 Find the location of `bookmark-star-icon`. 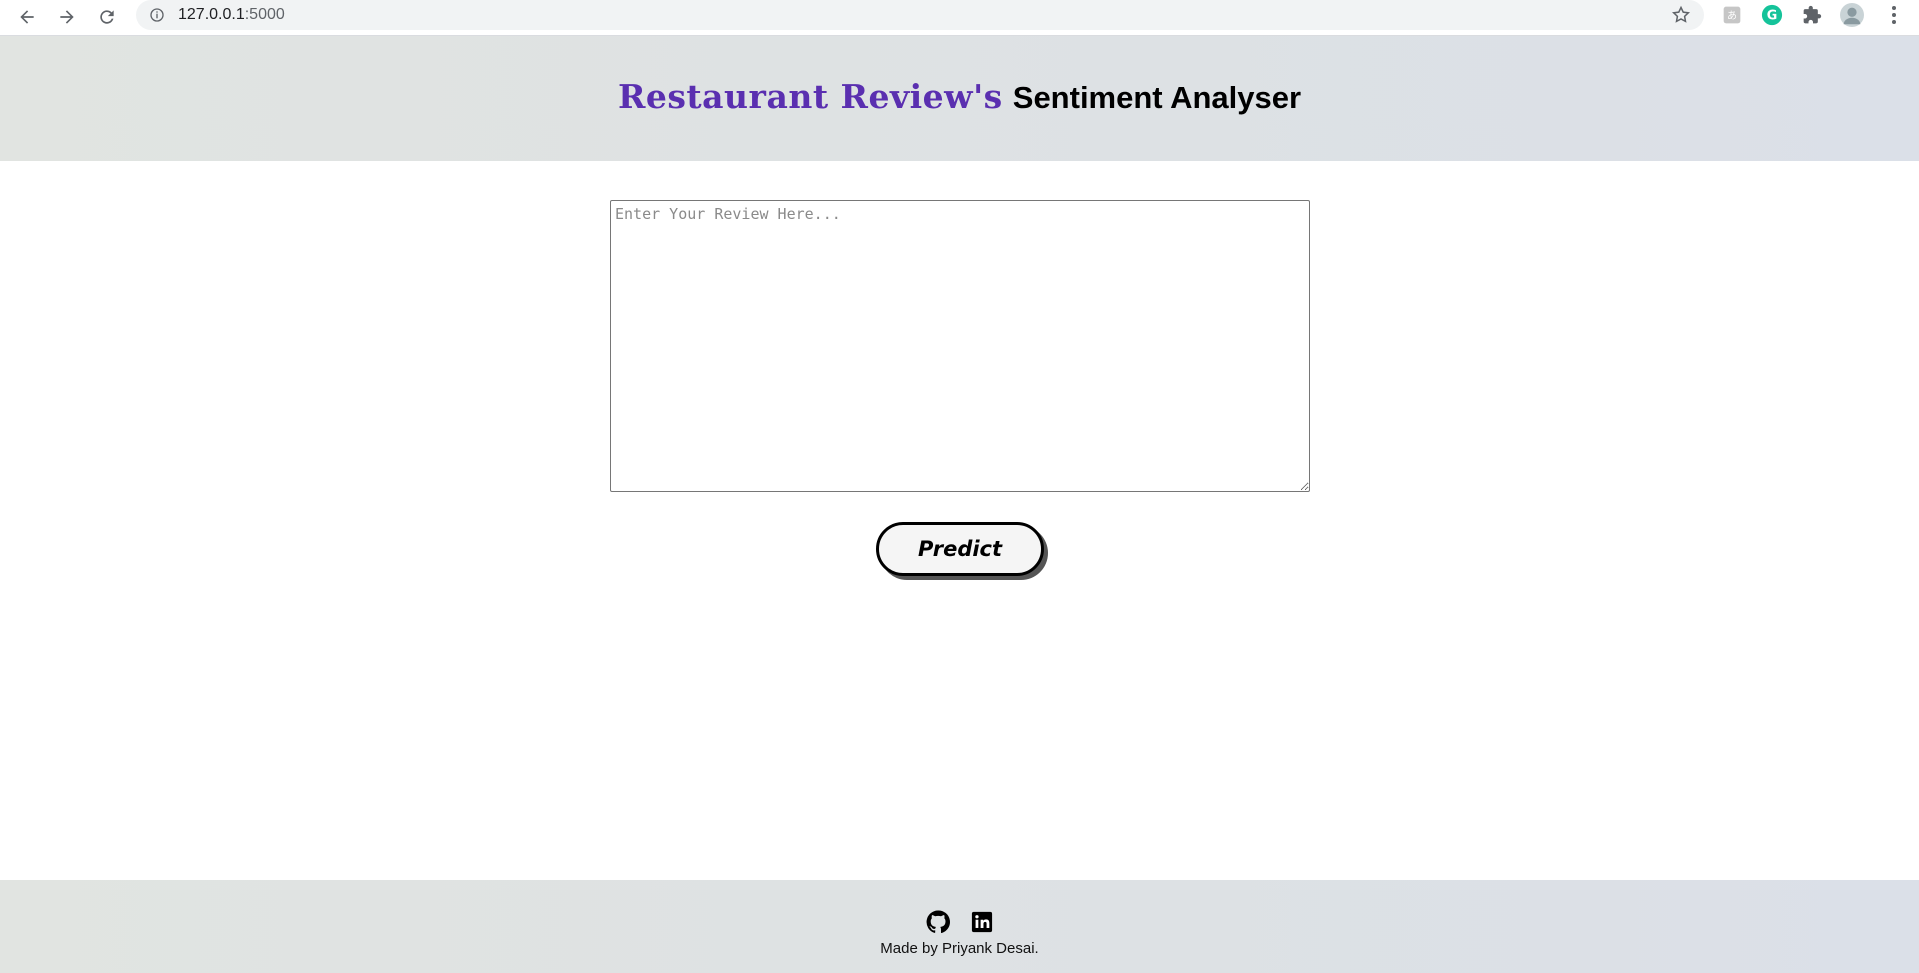

bookmark-star-icon is located at coordinates (1681, 15).